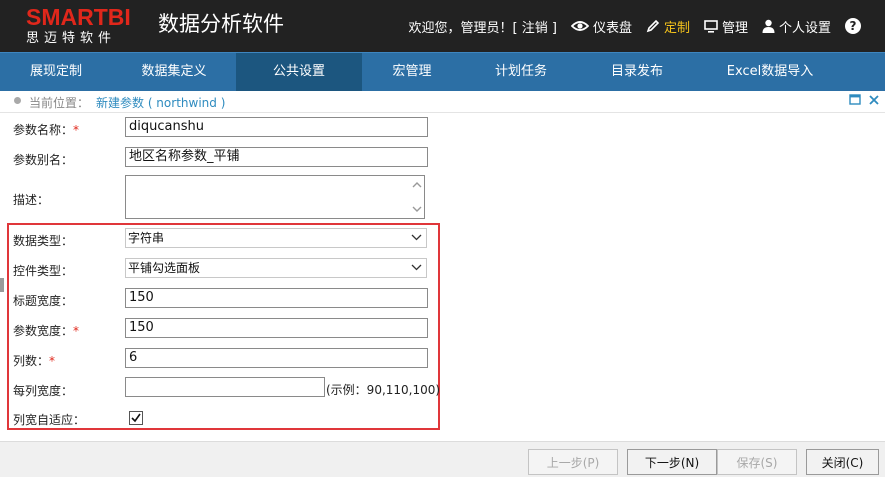  Describe the element at coordinates (56, 72) in the screenshot. I see `nav-item-report-design: 展现定制` at that location.